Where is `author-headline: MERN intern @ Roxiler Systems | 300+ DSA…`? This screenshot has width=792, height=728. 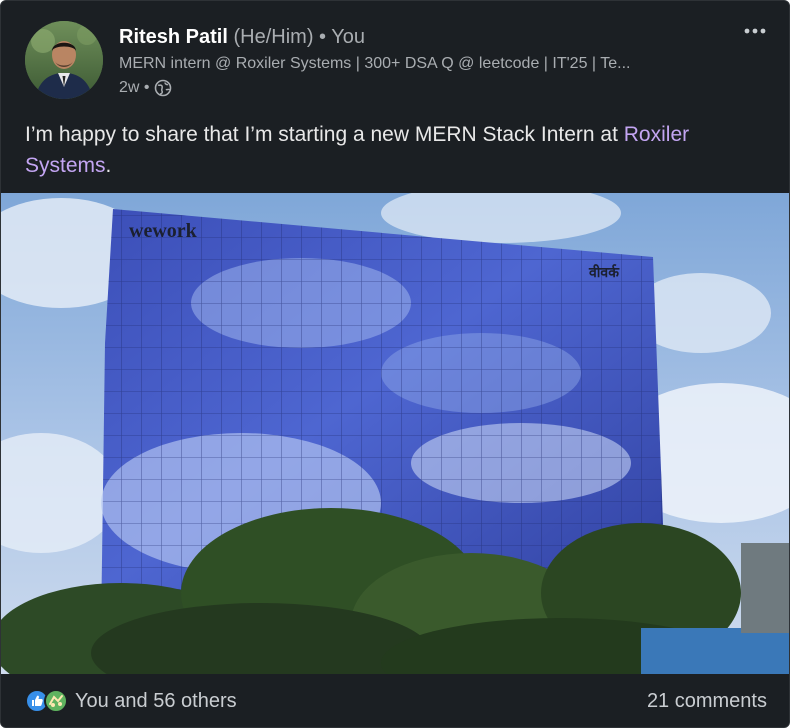
author-headline: MERN intern @ Roxiler Systems | 300+ DSA… is located at coordinates (375, 63).